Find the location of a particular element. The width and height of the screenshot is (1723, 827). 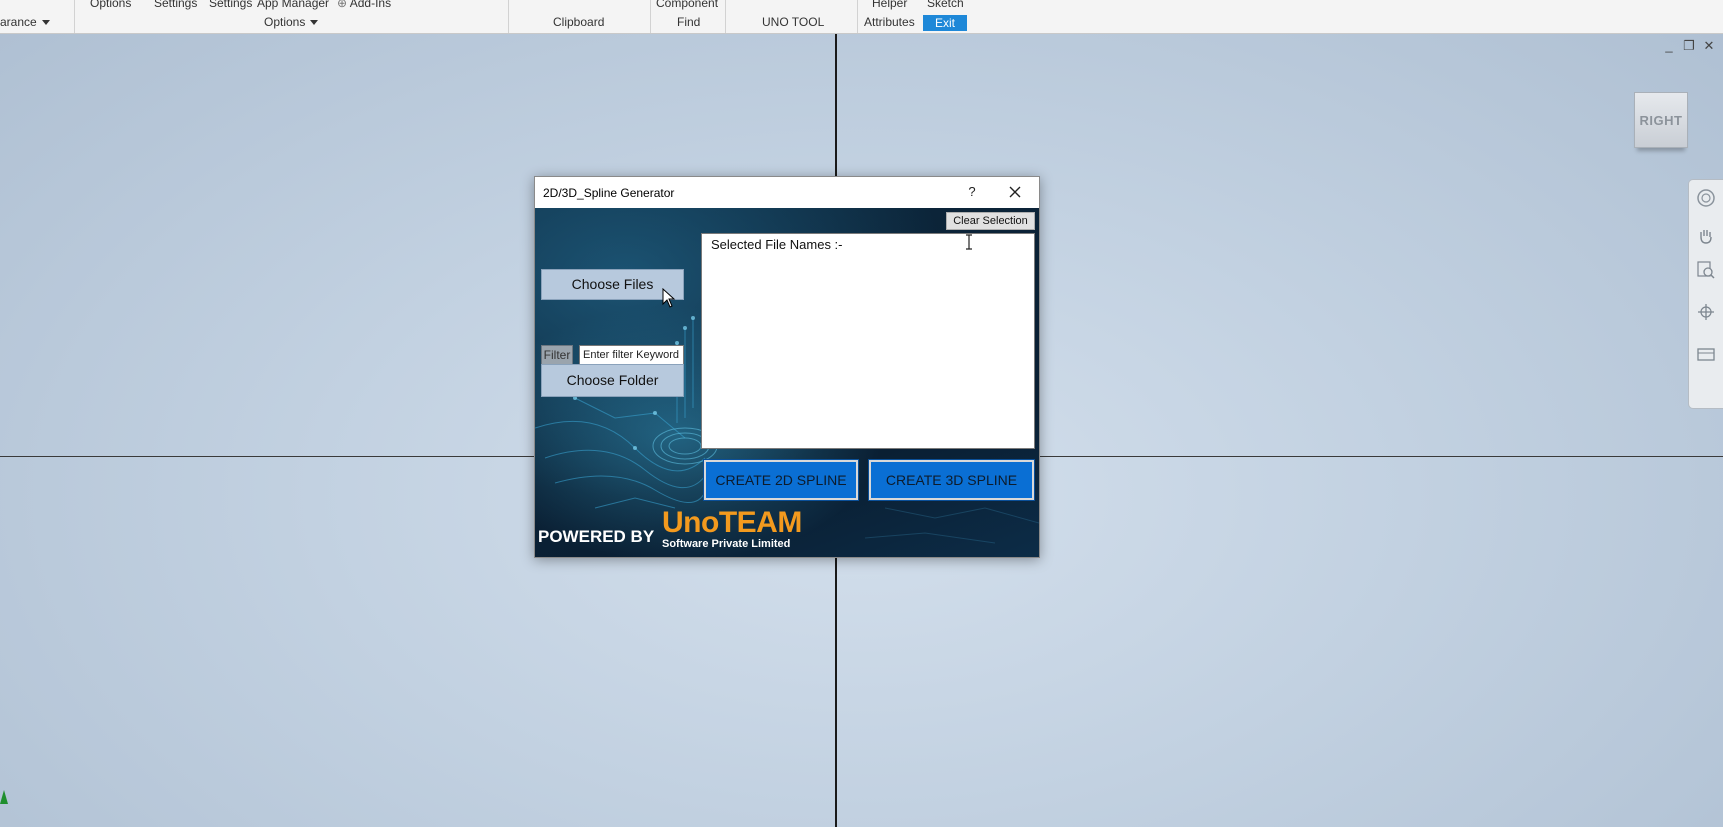

viewcube-face-label: RIGHT is located at coordinates (1661, 120).